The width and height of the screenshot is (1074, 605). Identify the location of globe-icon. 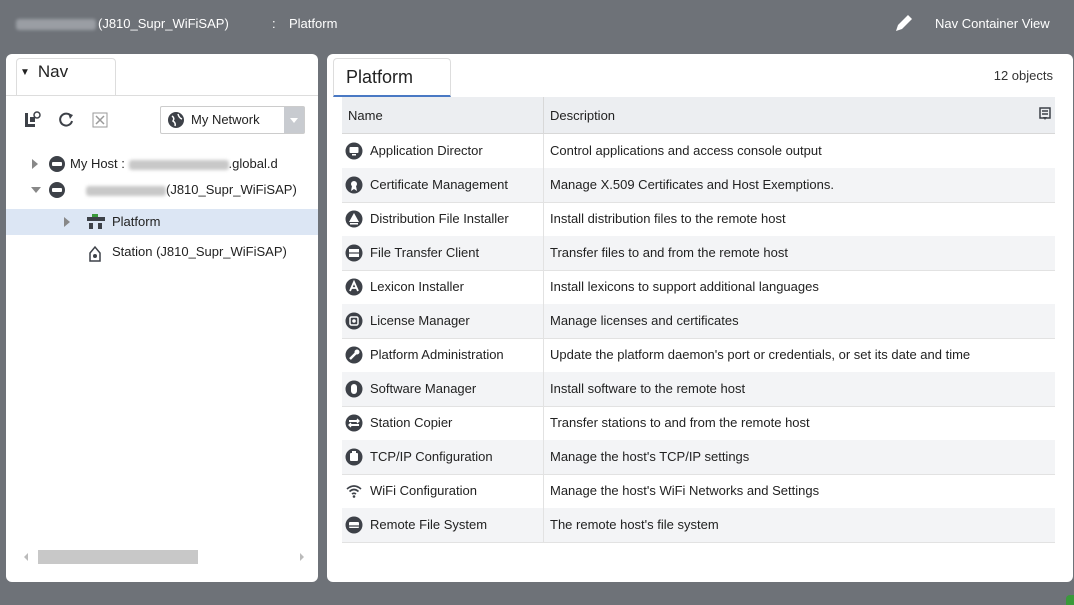
(176, 120).